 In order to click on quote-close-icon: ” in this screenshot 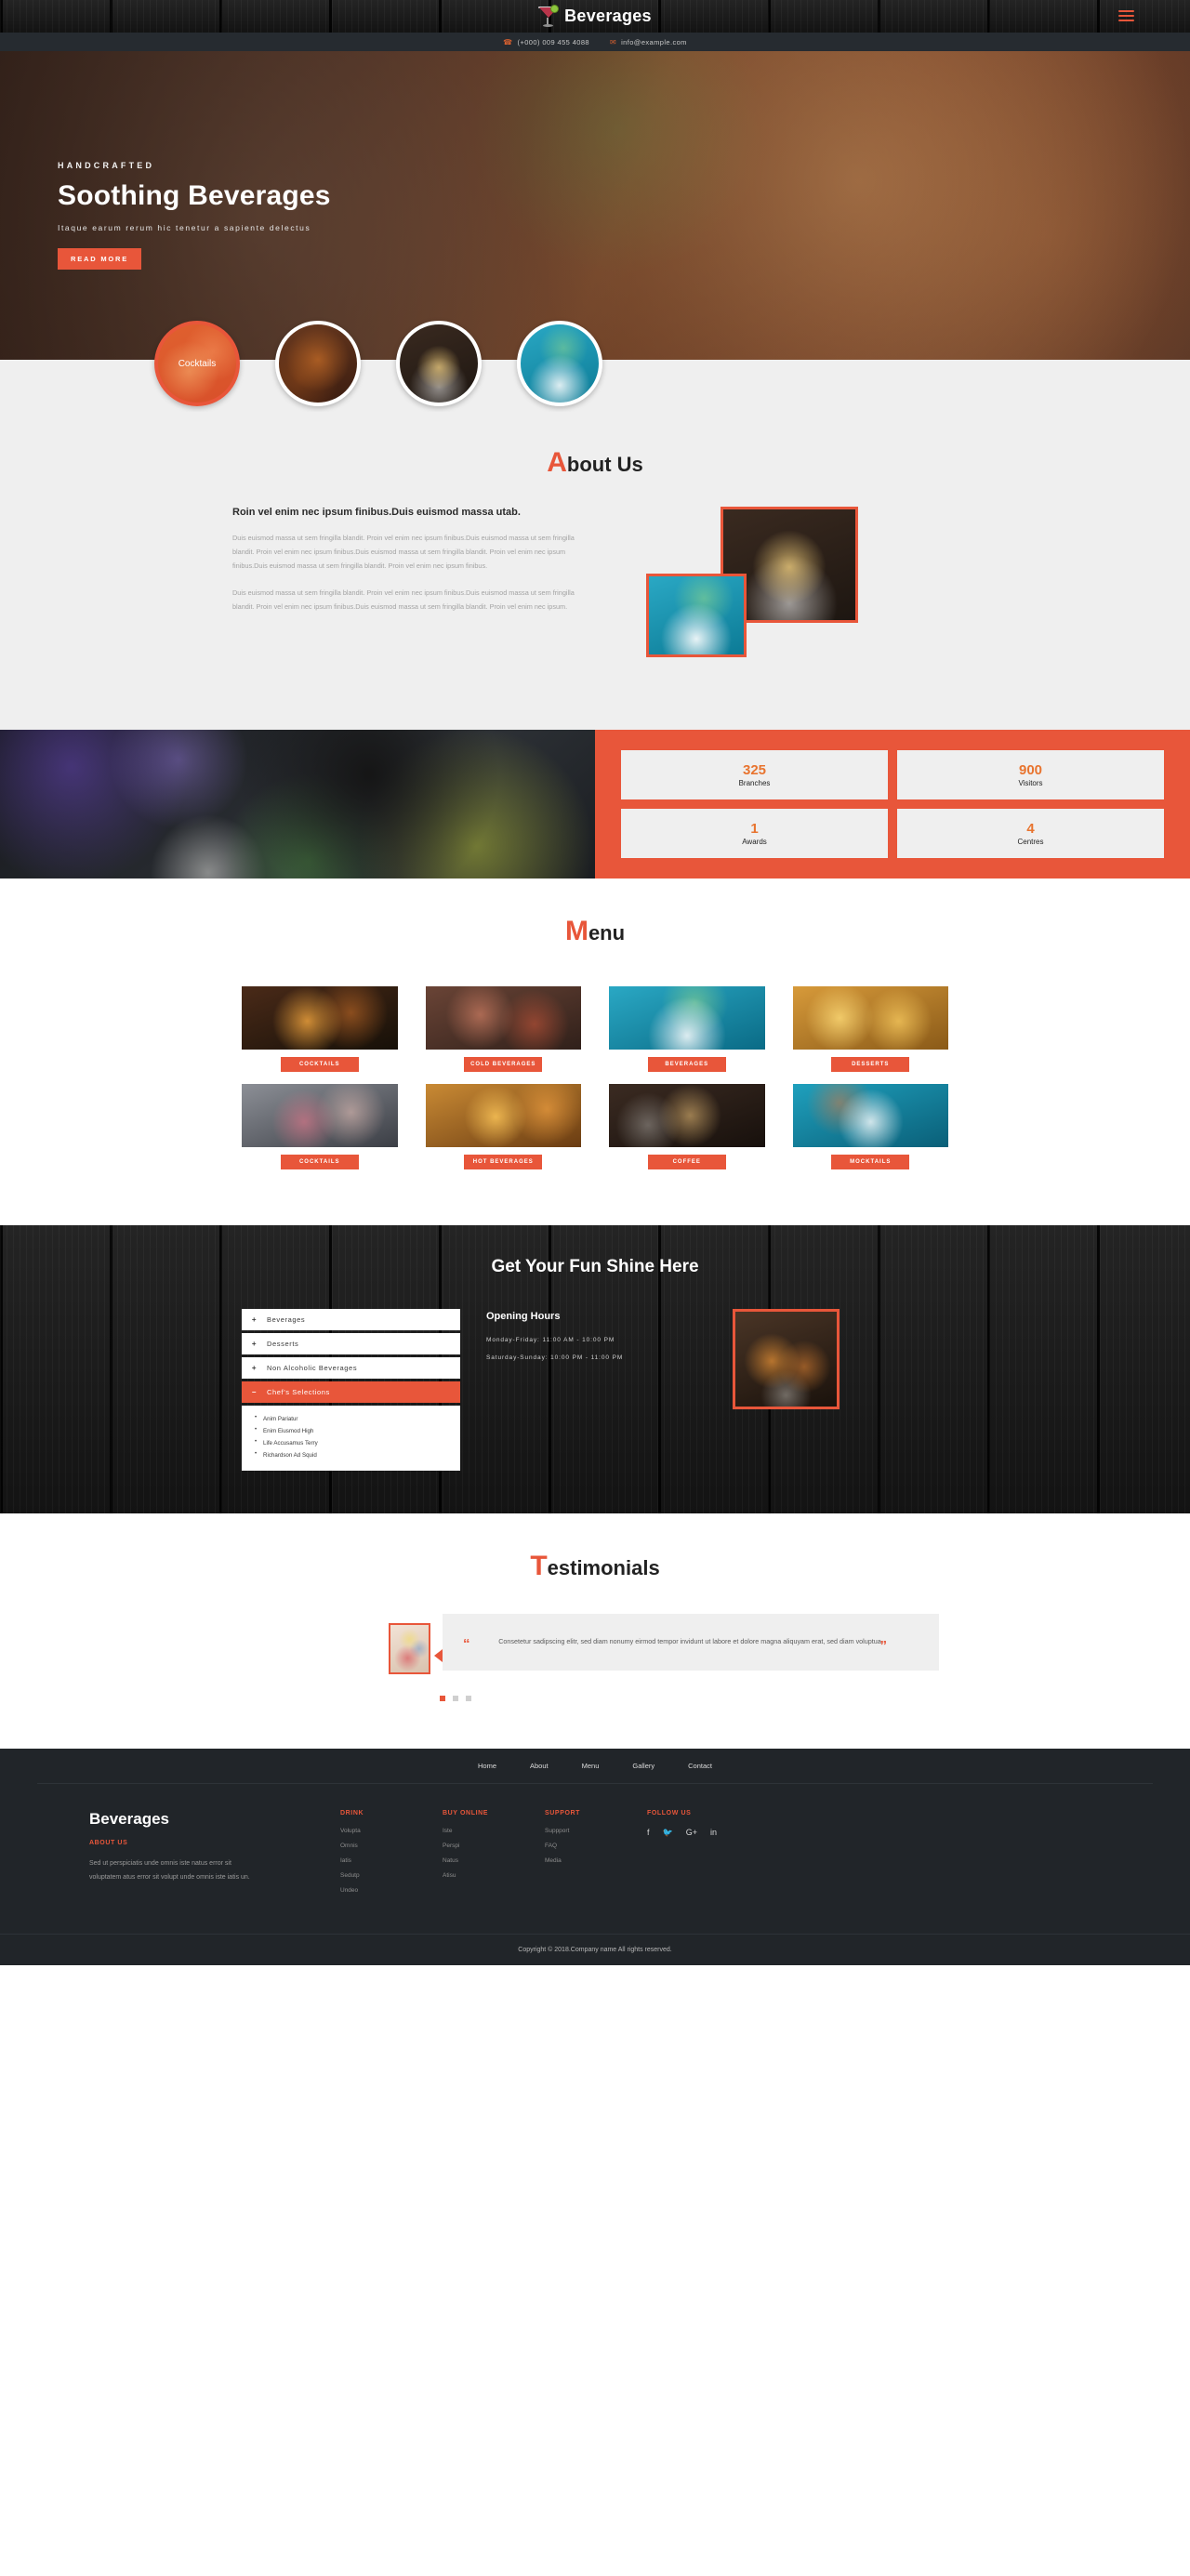, I will do `click(883, 1645)`.